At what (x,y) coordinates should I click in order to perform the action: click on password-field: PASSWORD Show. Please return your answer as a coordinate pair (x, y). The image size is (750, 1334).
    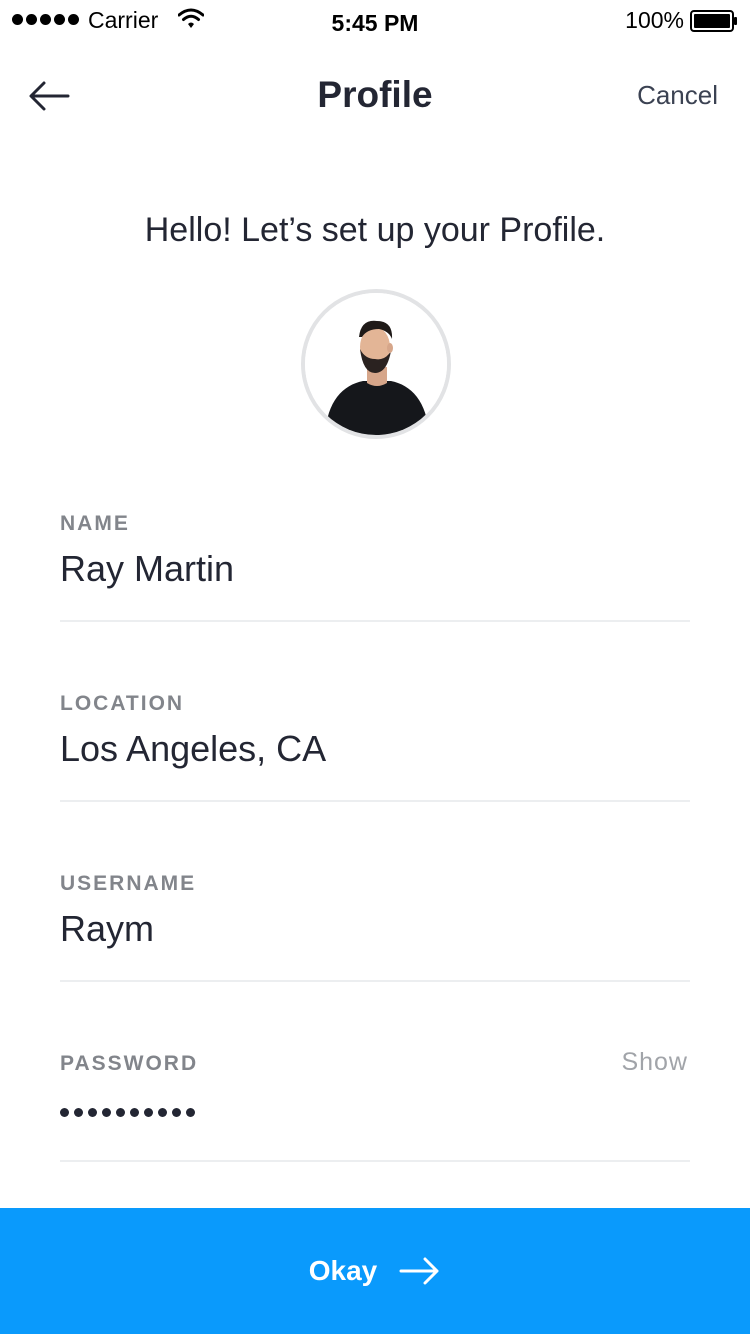
    Looking at the image, I should click on (375, 1105).